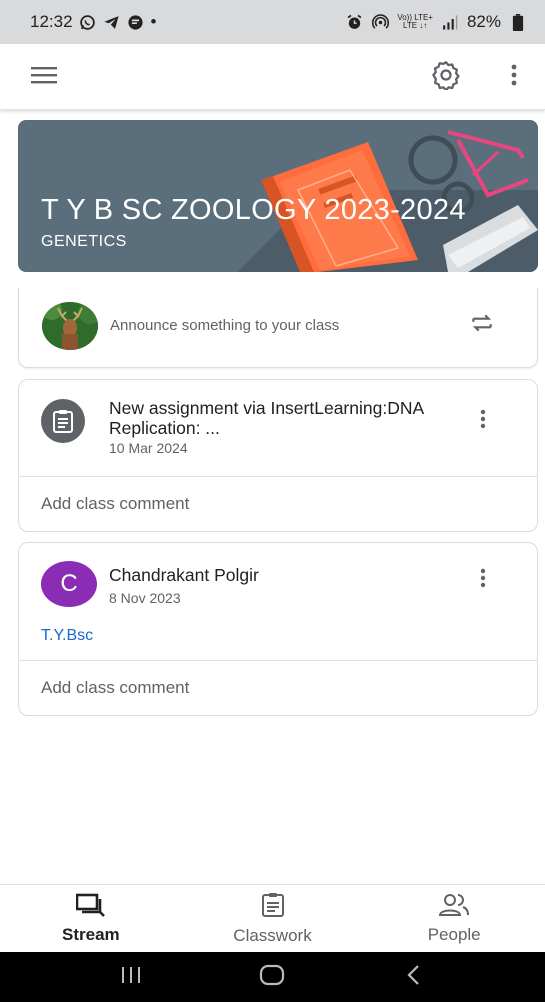 The image size is (545, 1002). What do you see at coordinates (450, 22) in the screenshot?
I see `signal-icon` at bounding box center [450, 22].